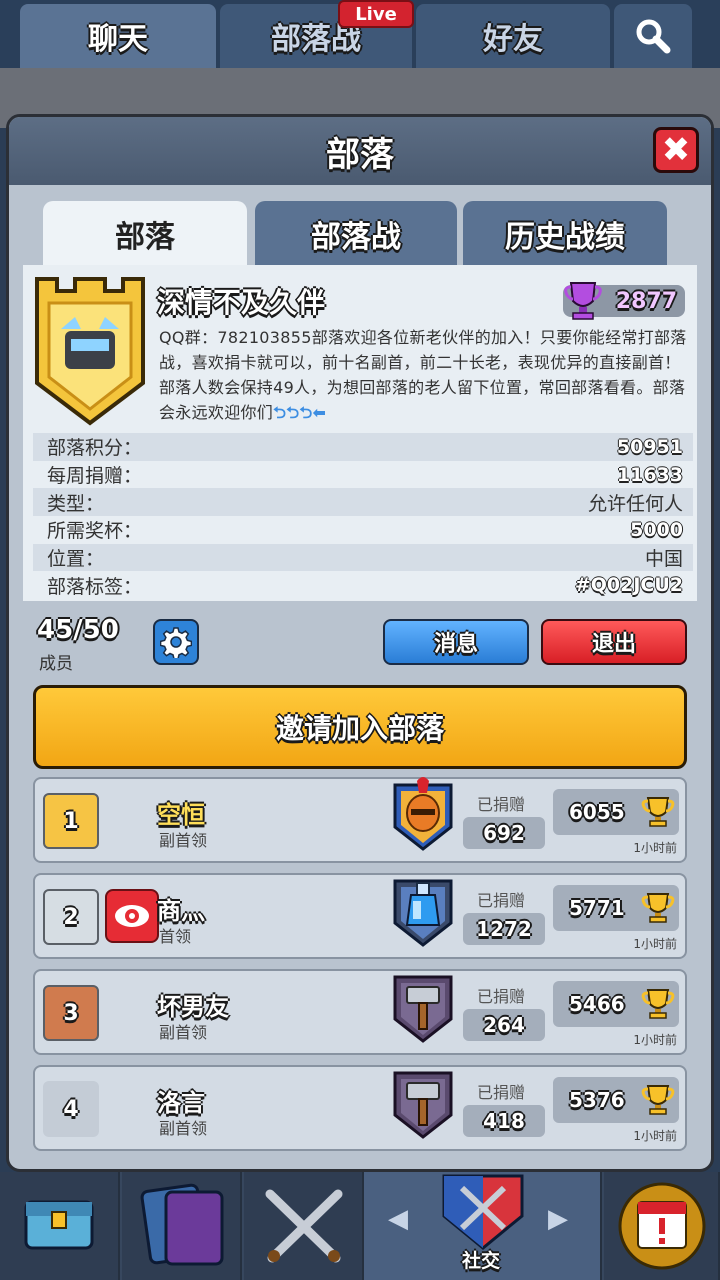  Describe the element at coordinates (628, 585) in the screenshot. I see `stat-value: #Q02JCU2` at that location.